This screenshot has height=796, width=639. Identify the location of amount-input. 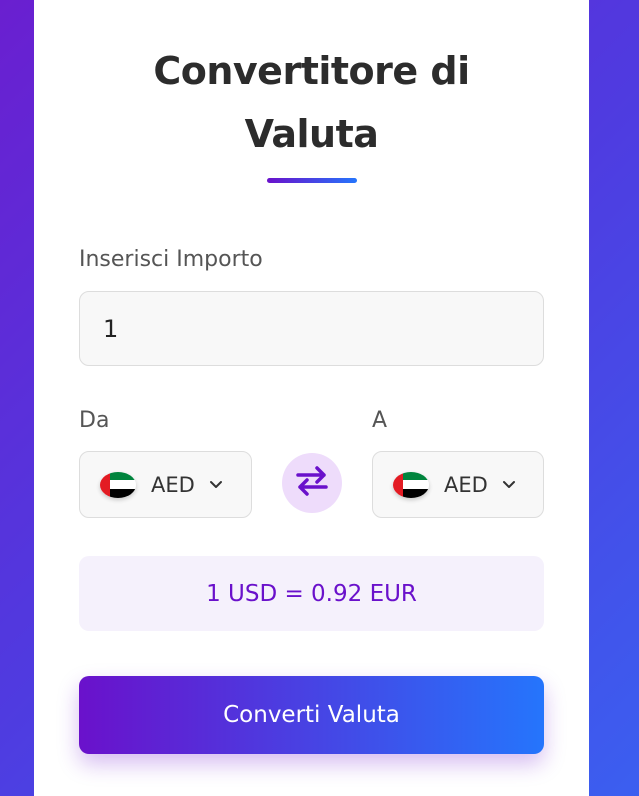
(311, 328).